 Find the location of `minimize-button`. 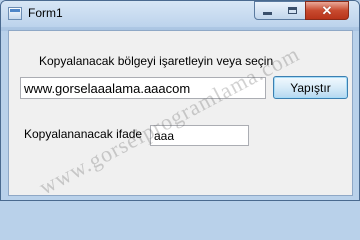

minimize-button is located at coordinates (267, 10).